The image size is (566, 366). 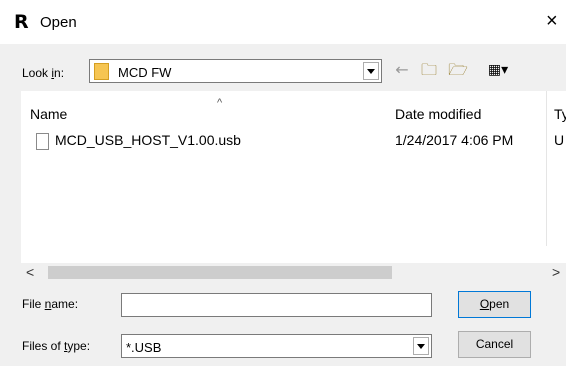 I want to click on files-of-type-dropdown: *.USB, so click(x=276, y=346).